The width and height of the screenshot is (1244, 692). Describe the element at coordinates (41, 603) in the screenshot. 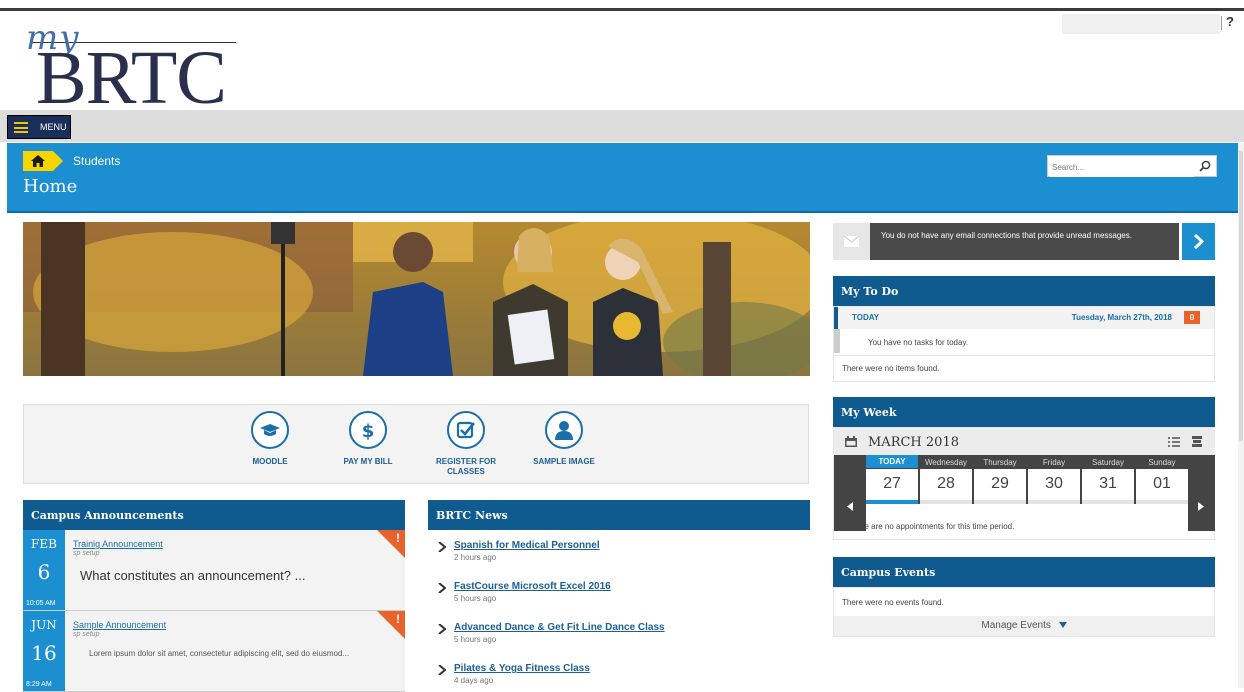

I see `announcement-time: 10:05 AM` at that location.